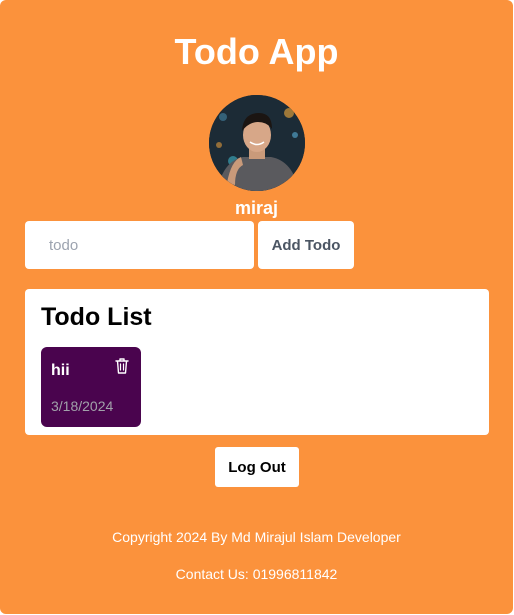 The height and width of the screenshot is (615, 514). I want to click on avatar-image, so click(257, 143).